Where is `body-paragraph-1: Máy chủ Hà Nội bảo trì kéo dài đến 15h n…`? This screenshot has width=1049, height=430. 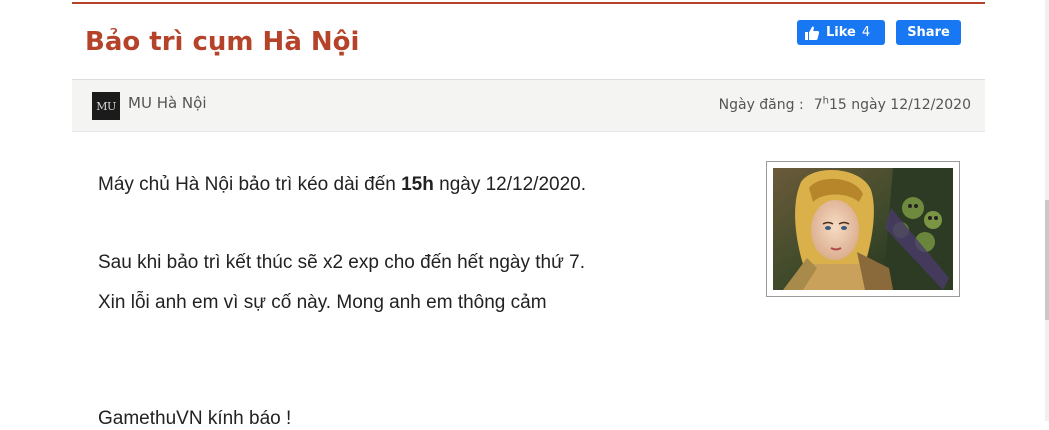
body-paragraph-1: Máy chủ Hà Nội bảo trì kéo dài đến 15h n… is located at coordinates (418, 185).